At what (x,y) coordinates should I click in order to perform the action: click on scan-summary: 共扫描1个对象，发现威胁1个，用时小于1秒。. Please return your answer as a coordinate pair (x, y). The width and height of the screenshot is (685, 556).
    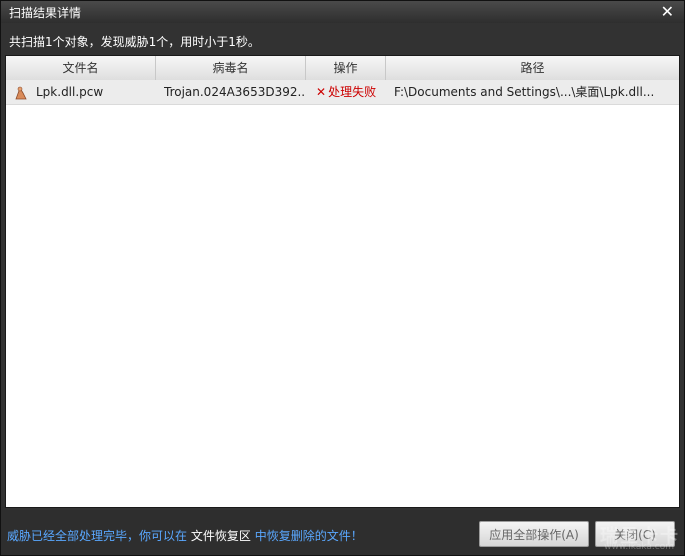
    Looking at the image, I should click on (134, 42).